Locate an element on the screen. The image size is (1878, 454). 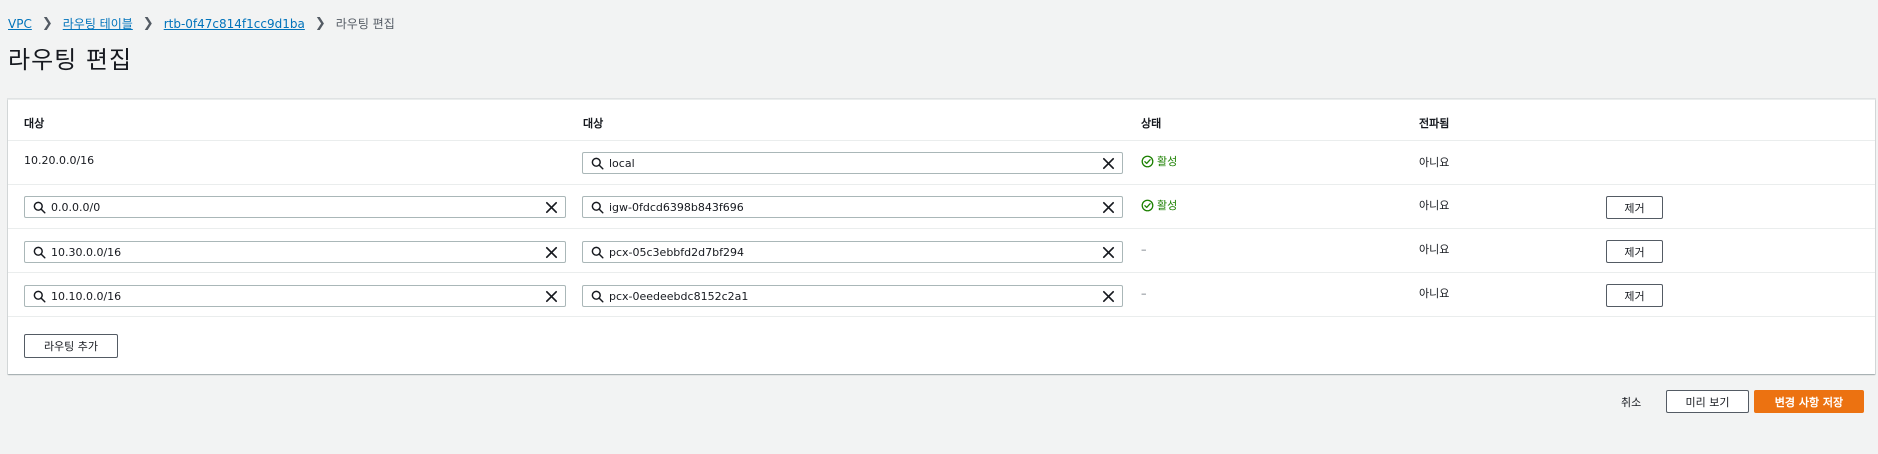
column-header-target: 대상 is located at coordinates (593, 123).